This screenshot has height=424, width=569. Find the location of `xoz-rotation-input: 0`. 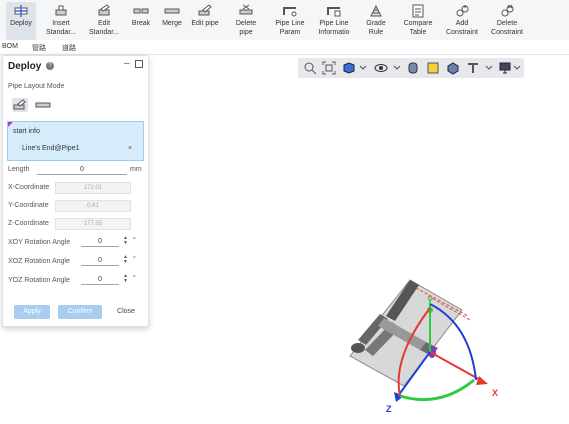

xoz-rotation-input: 0 is located at coordinates (100, 261).